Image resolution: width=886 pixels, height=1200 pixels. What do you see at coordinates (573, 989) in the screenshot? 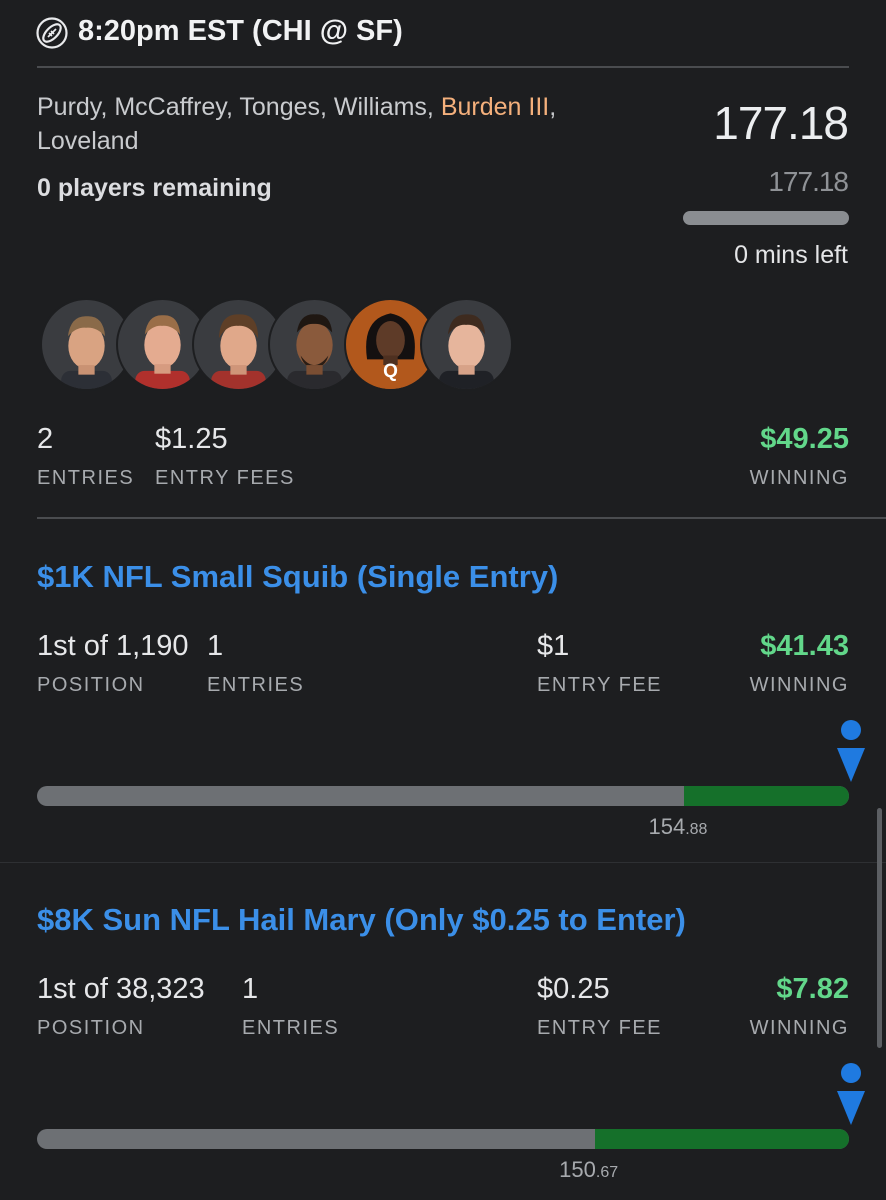
I see `contest-entry-fee: $0.25` at bounding box center [573, 989].